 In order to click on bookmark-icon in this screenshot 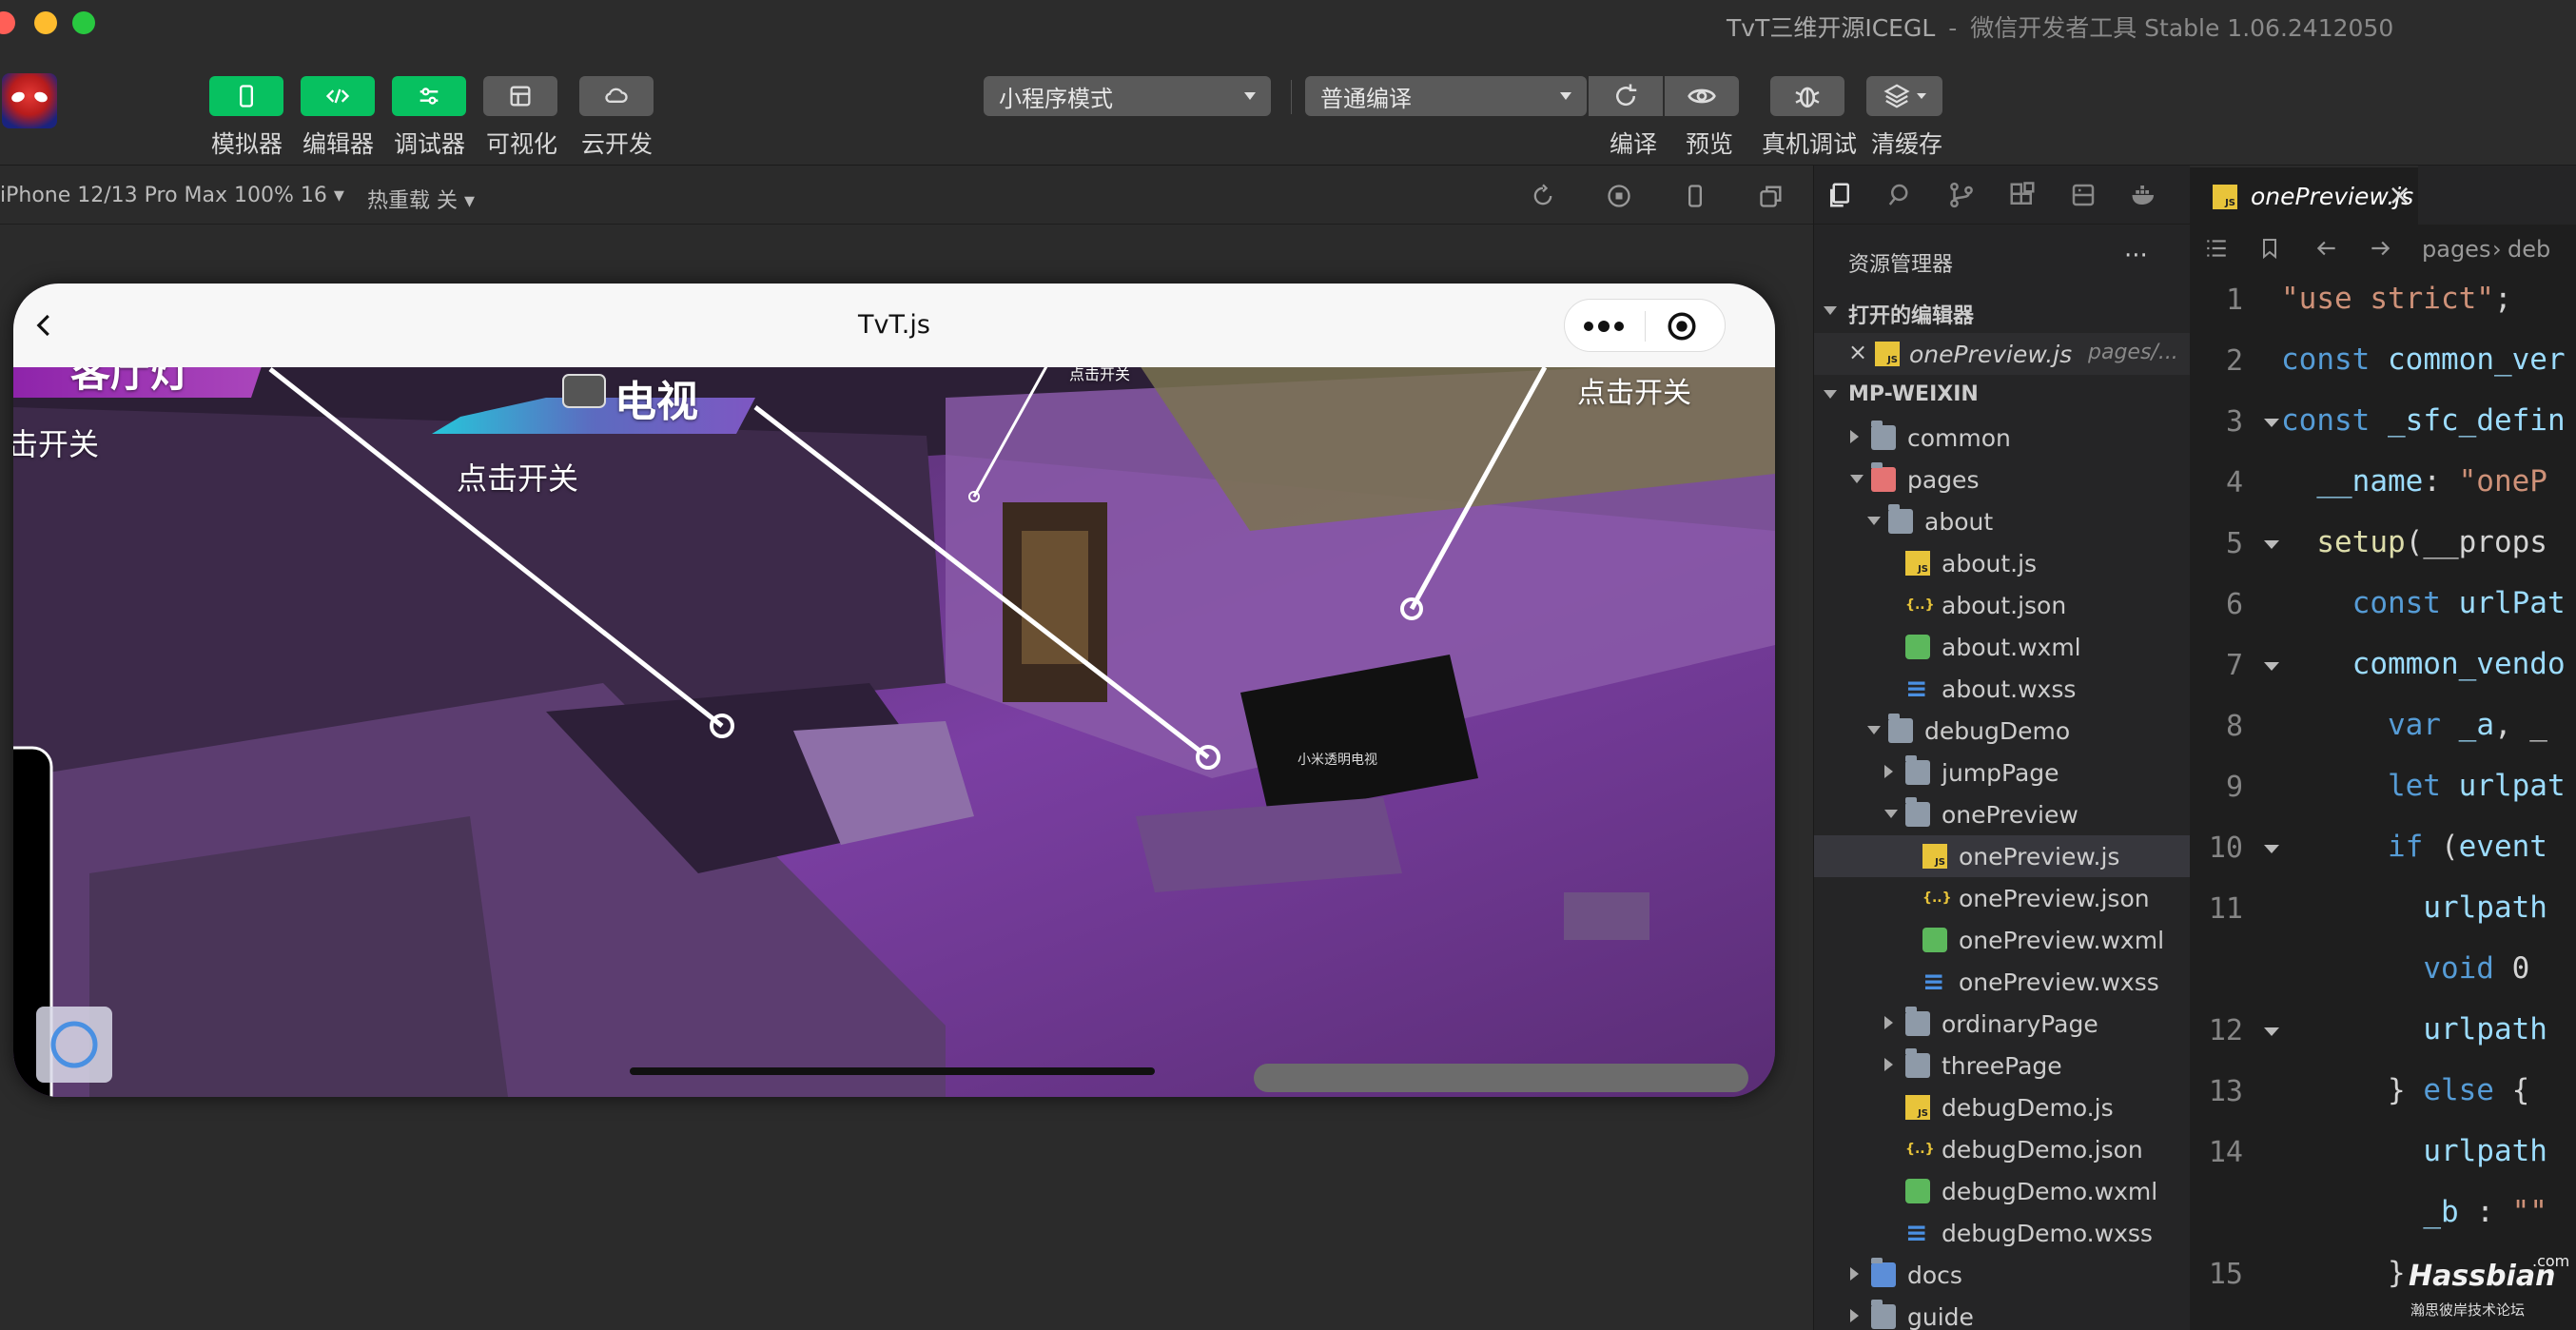, I will do `click(2270, 249)`.